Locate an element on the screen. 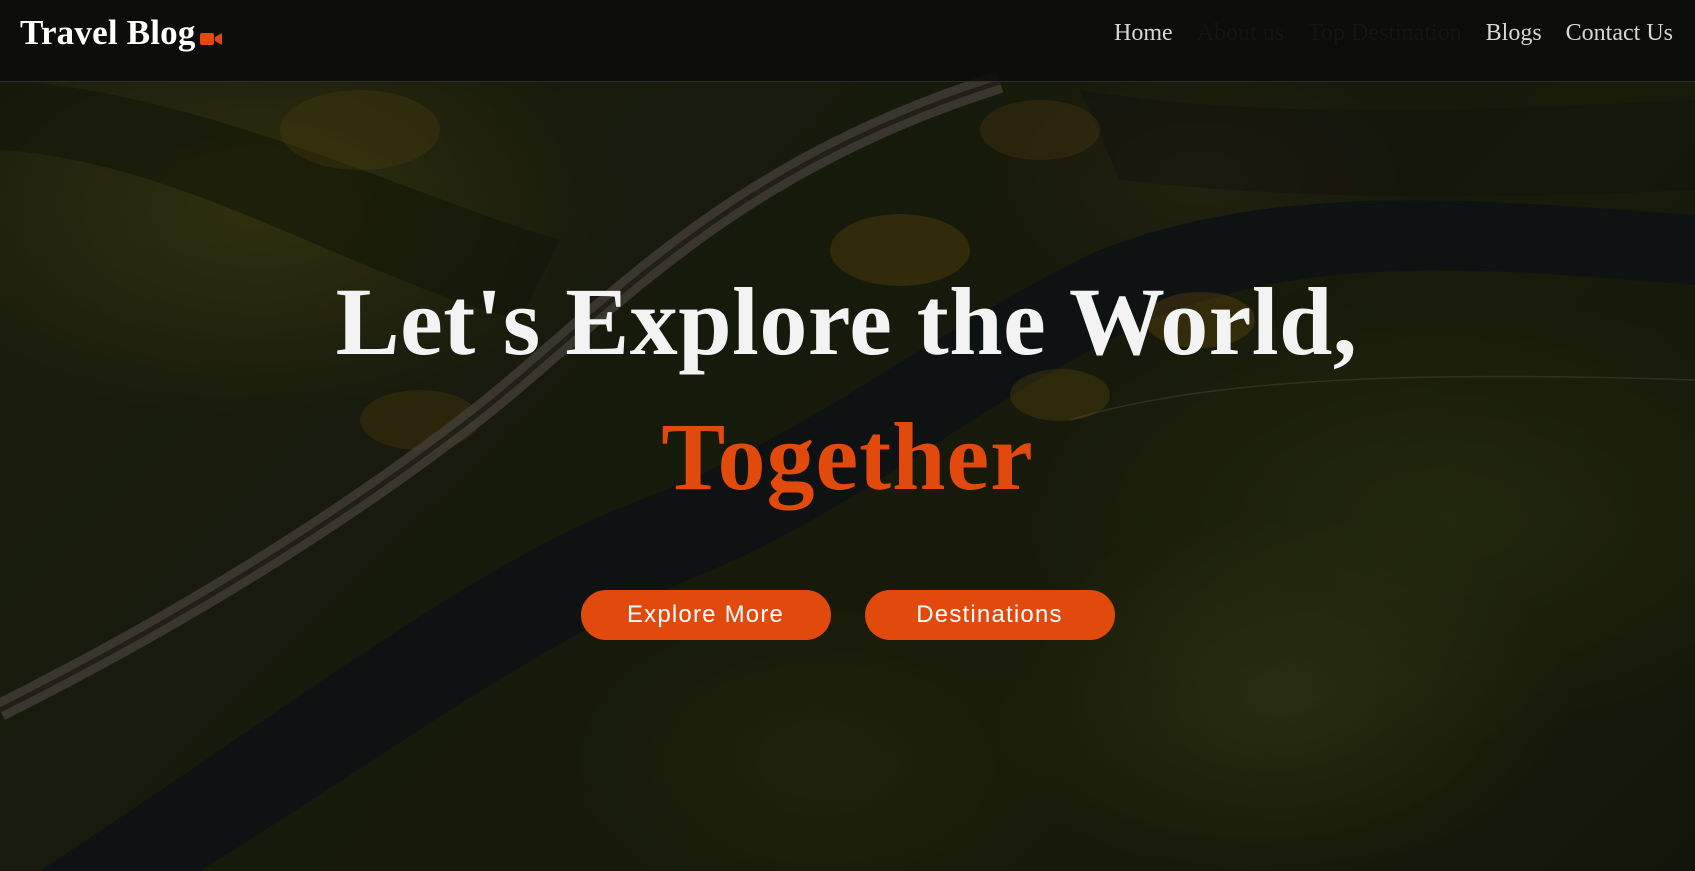 This screenshot has width=1695, height=871. brand-logo-link: Travel Blog is located at coordinates (121, 33).